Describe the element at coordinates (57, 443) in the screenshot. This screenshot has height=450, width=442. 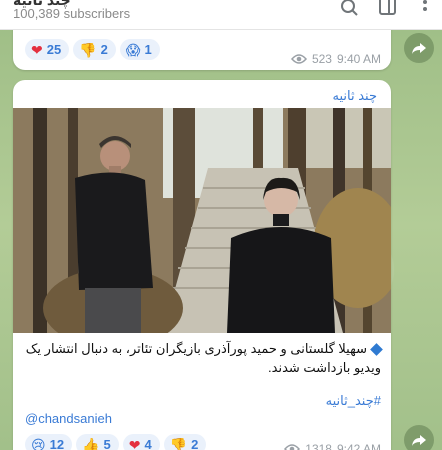
I see `reaction-count: 12` at that location.